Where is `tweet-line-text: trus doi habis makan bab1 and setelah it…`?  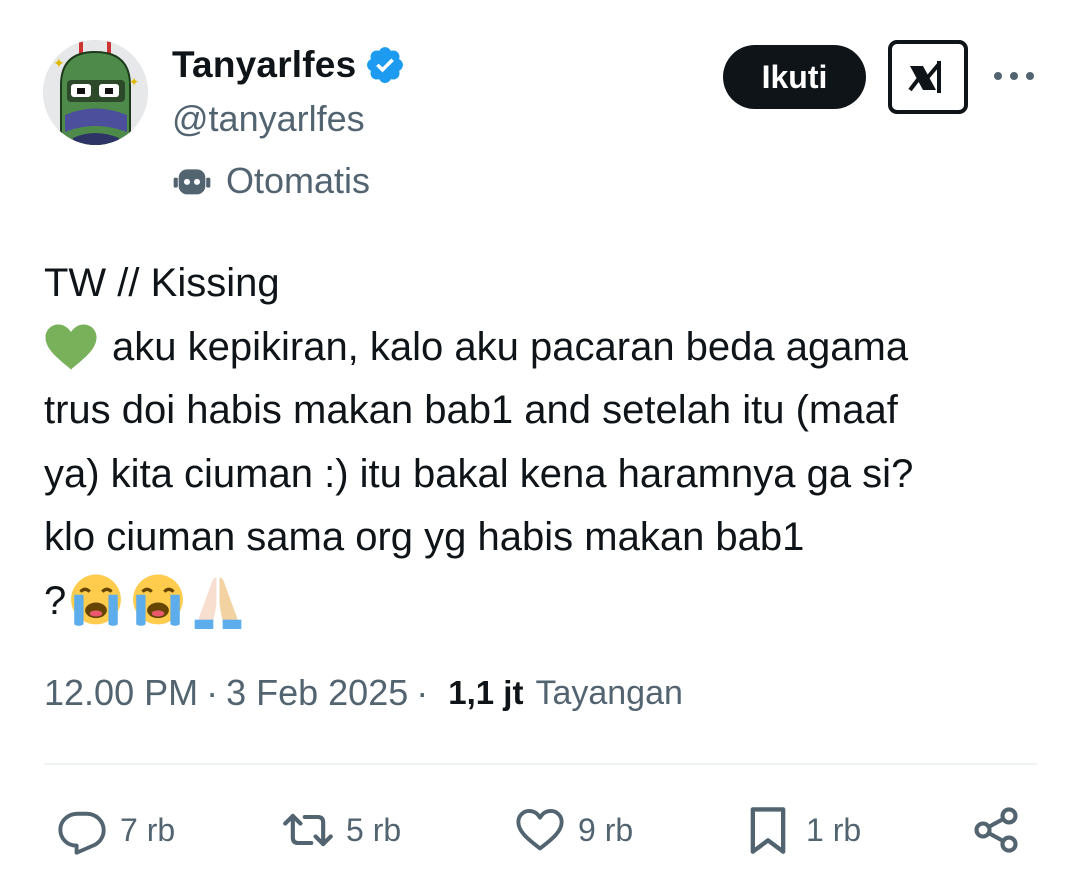 tweet-line-text: trus doi habis makan bab1 and setelah it… is located at coordinates (471, 410).